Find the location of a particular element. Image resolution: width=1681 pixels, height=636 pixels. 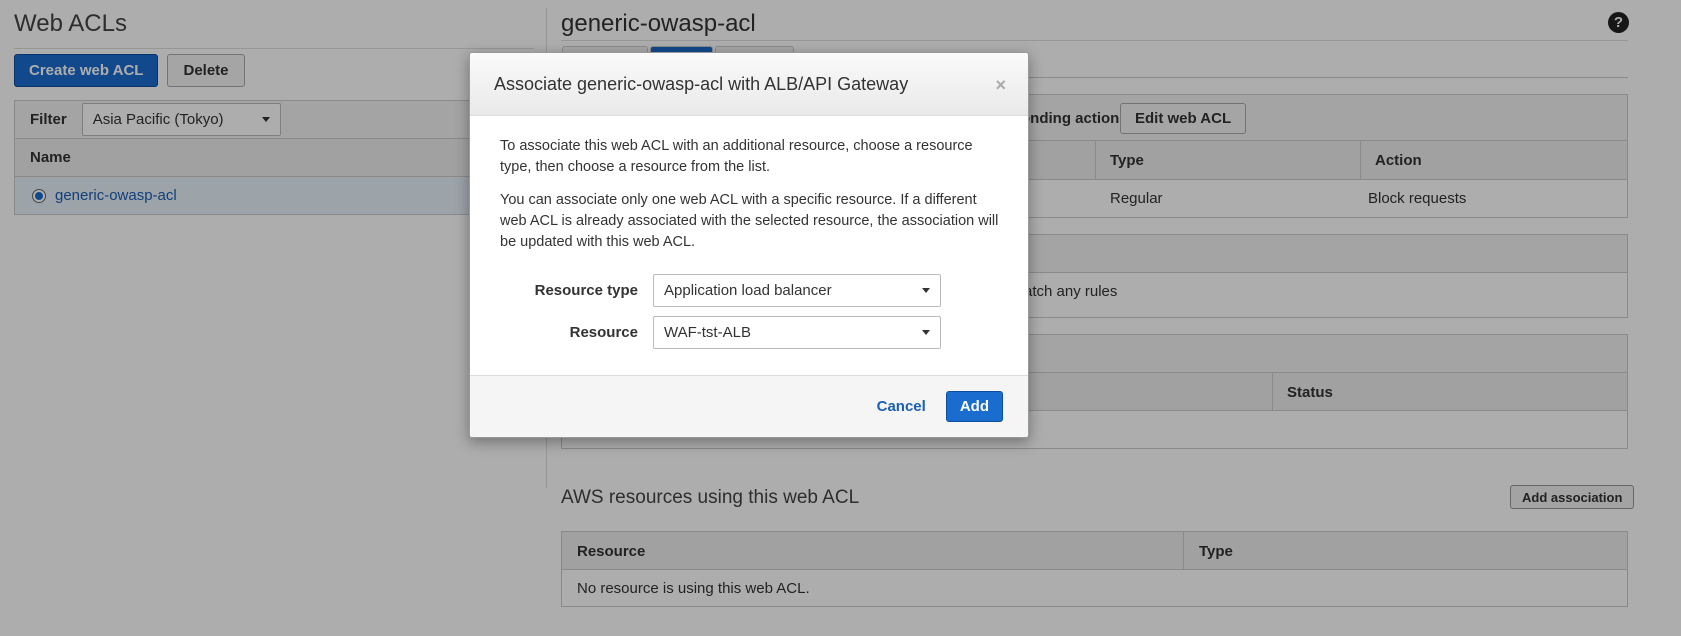

close-icon: × is located at coordinates (1000, 85).